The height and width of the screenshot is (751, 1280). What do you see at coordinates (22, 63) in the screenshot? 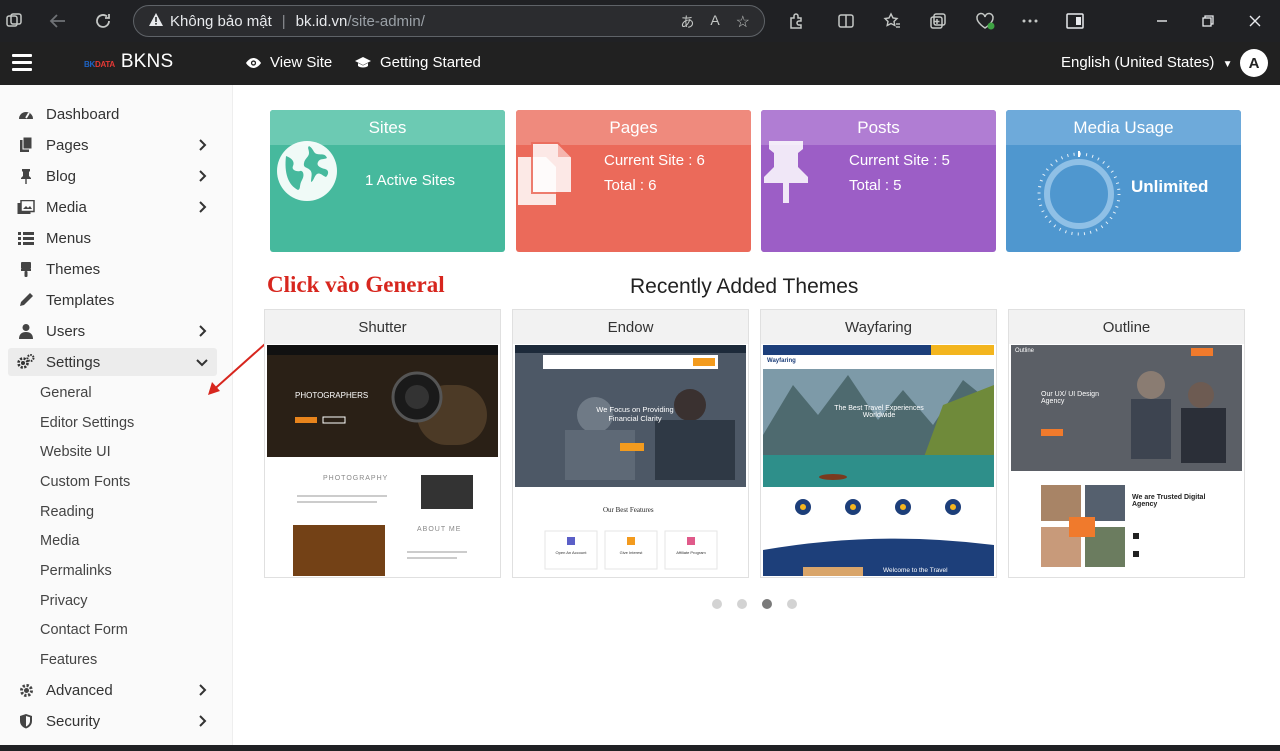
I see `menu-toggle-icon` at bounding box center [22, 63].